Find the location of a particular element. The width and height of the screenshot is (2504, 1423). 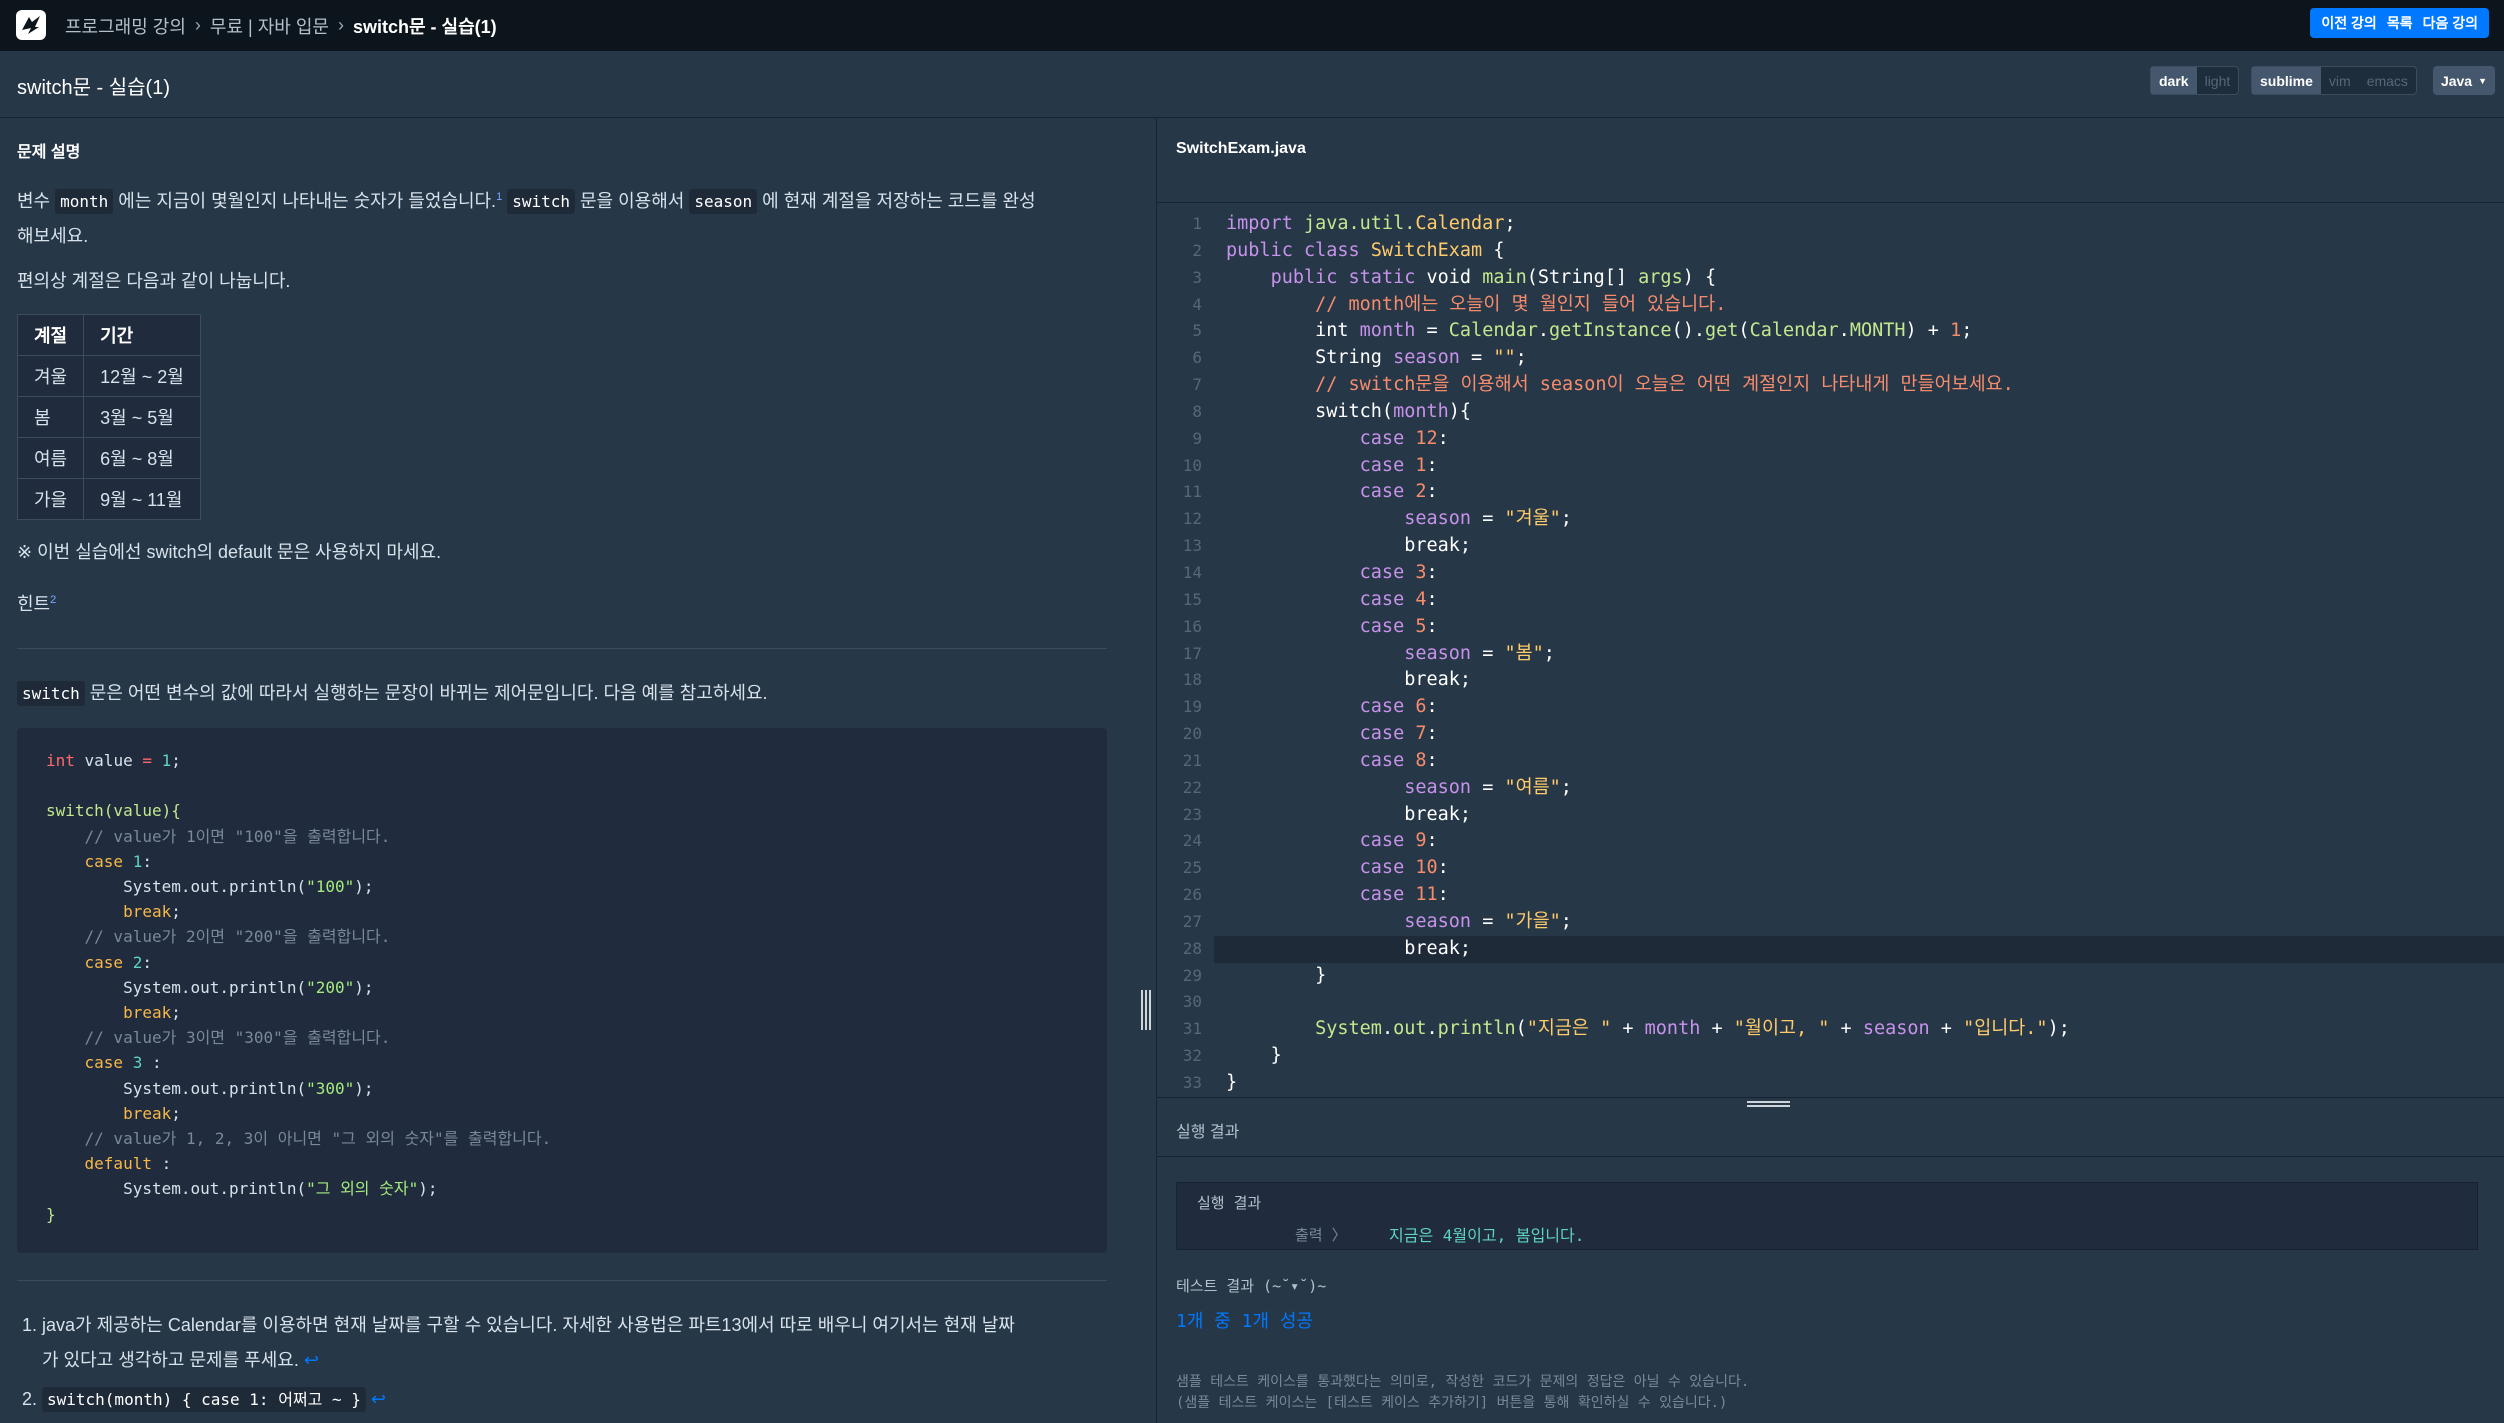

theme-toggle: dark light is located at coordinates (2195, 80).